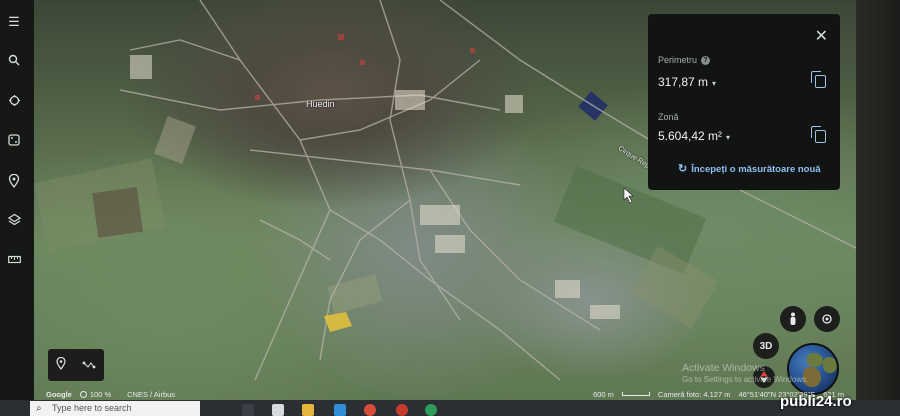 This screenshot has width=900, height=416. I want to click on activate-windows-subtitle: Go to Settings to activate Windows., so click(745, 379).